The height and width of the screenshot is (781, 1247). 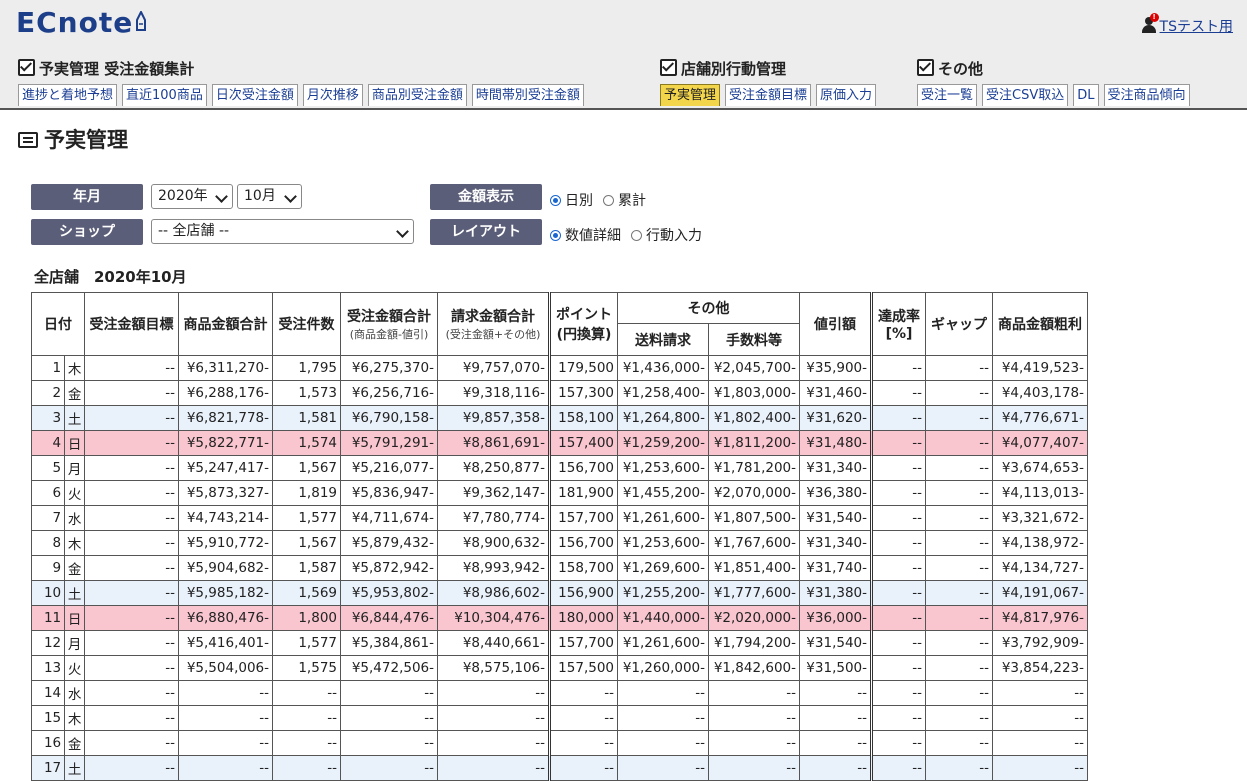 What do you see at coordinates (836, 518) in the screenshot?
I see `cell-discount: ¥31,540-` at bounding box center [836, 518].